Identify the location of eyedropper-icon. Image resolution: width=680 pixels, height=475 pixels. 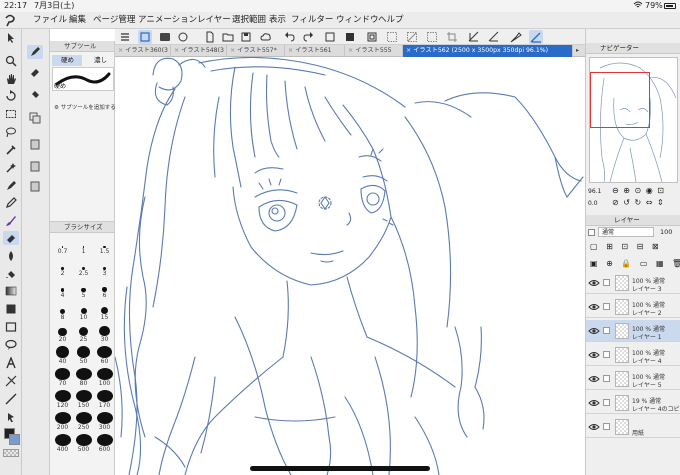
(11, 150).